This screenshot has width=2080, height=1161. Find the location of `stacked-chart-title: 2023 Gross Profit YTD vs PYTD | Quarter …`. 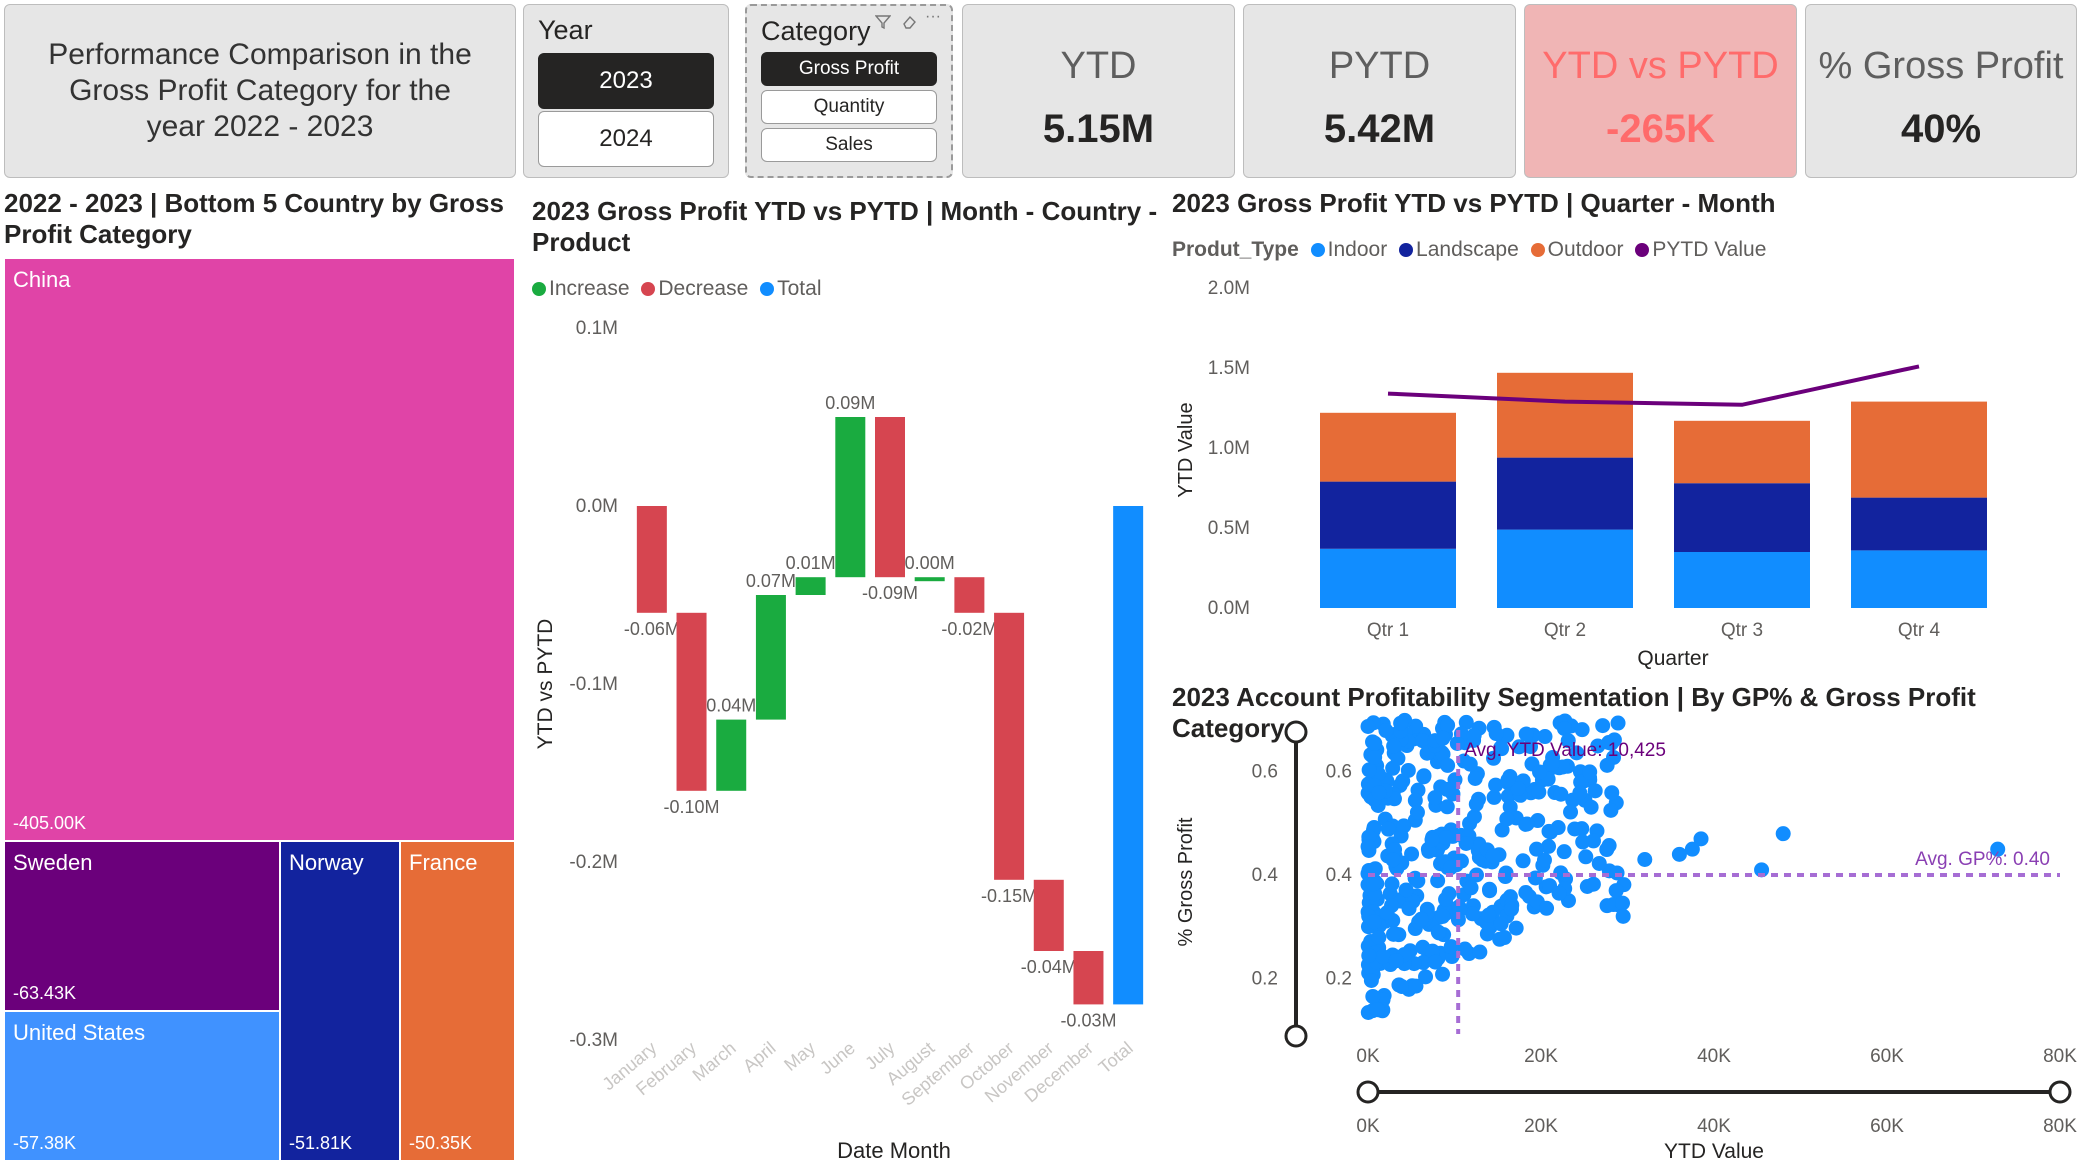

stacked-chart-title: 2023 Gross Profit YTD vs PYTD | Quarter … is located at coordinates (1474, 203).